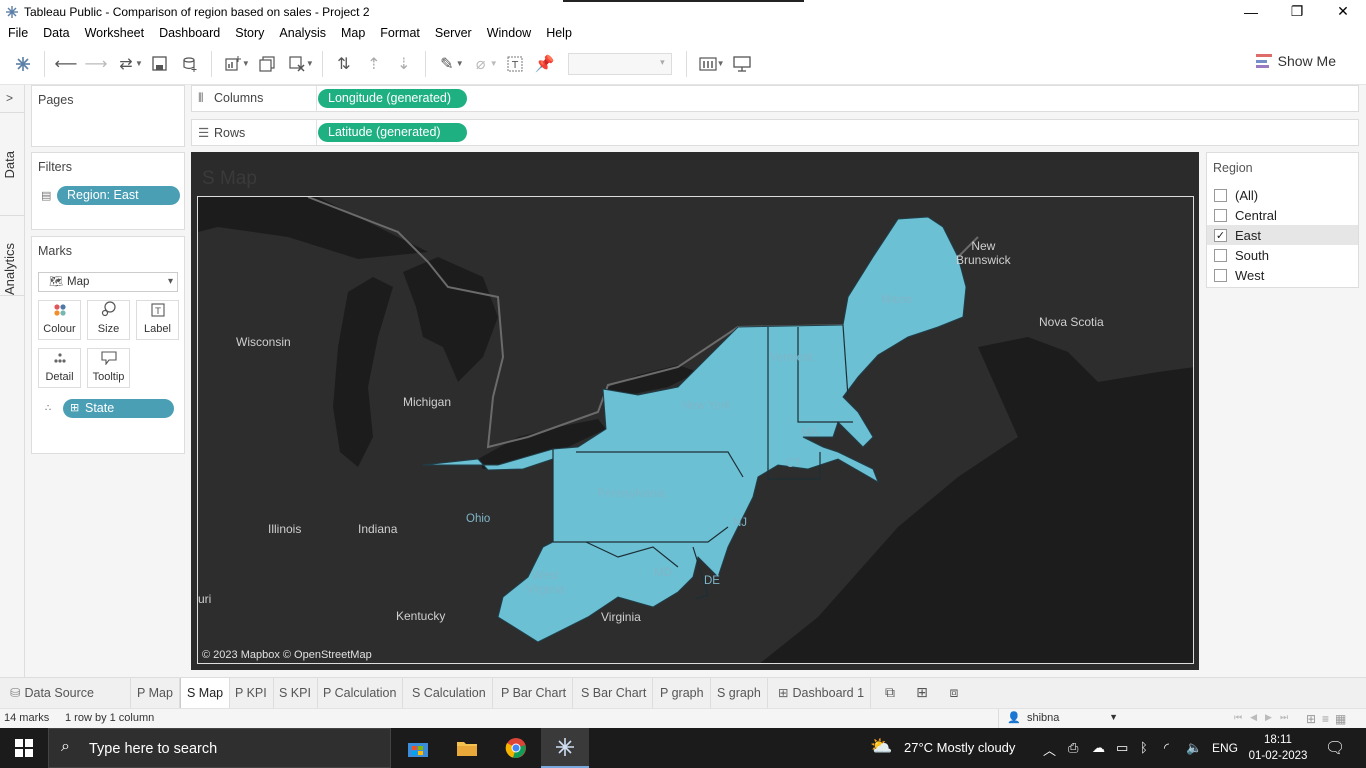 The height and width of the screenshot is (768, 1366). What do you see at coordinates (59, 320) in the screenshot?
I see `colour-button: Colour` at bounding box center [59, 320].